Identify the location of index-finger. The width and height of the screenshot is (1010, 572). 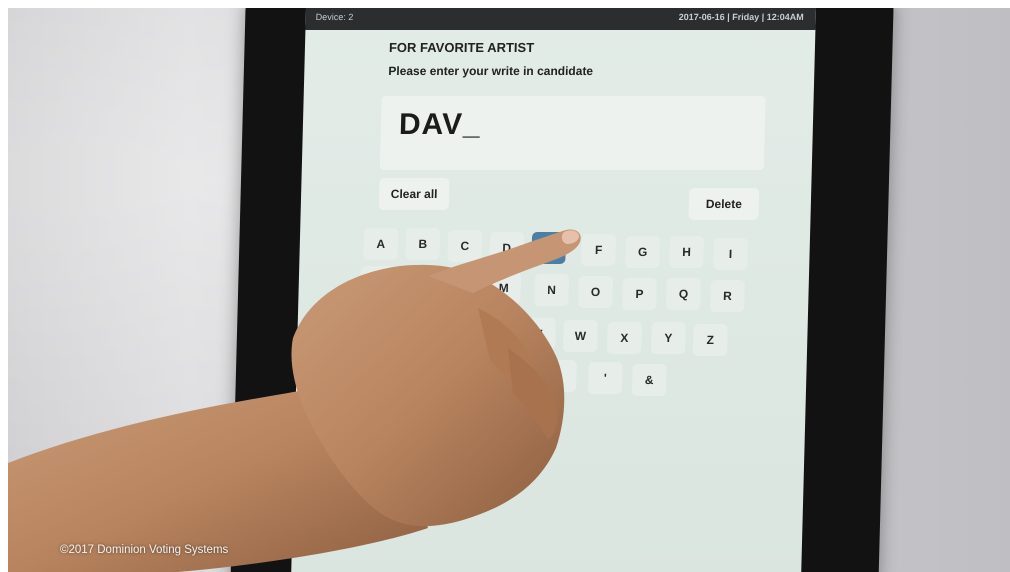
(504, 261).